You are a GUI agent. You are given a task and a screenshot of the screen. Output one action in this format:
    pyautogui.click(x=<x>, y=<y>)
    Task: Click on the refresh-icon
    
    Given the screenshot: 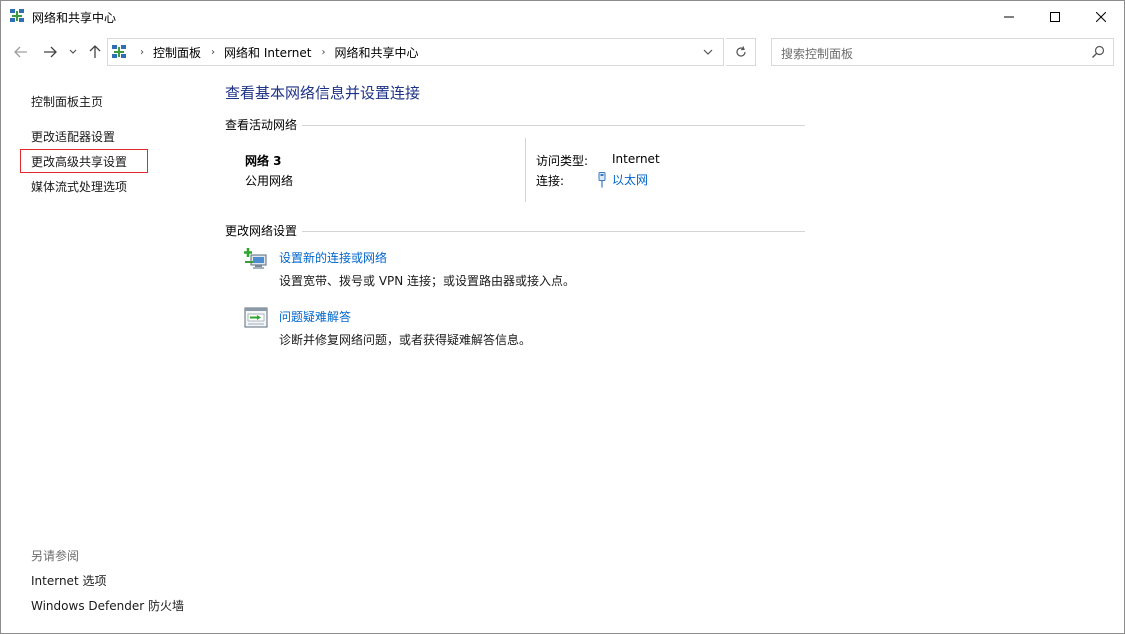 What is the action you would take?
    pyautogui.click(x=740, y=51)
    